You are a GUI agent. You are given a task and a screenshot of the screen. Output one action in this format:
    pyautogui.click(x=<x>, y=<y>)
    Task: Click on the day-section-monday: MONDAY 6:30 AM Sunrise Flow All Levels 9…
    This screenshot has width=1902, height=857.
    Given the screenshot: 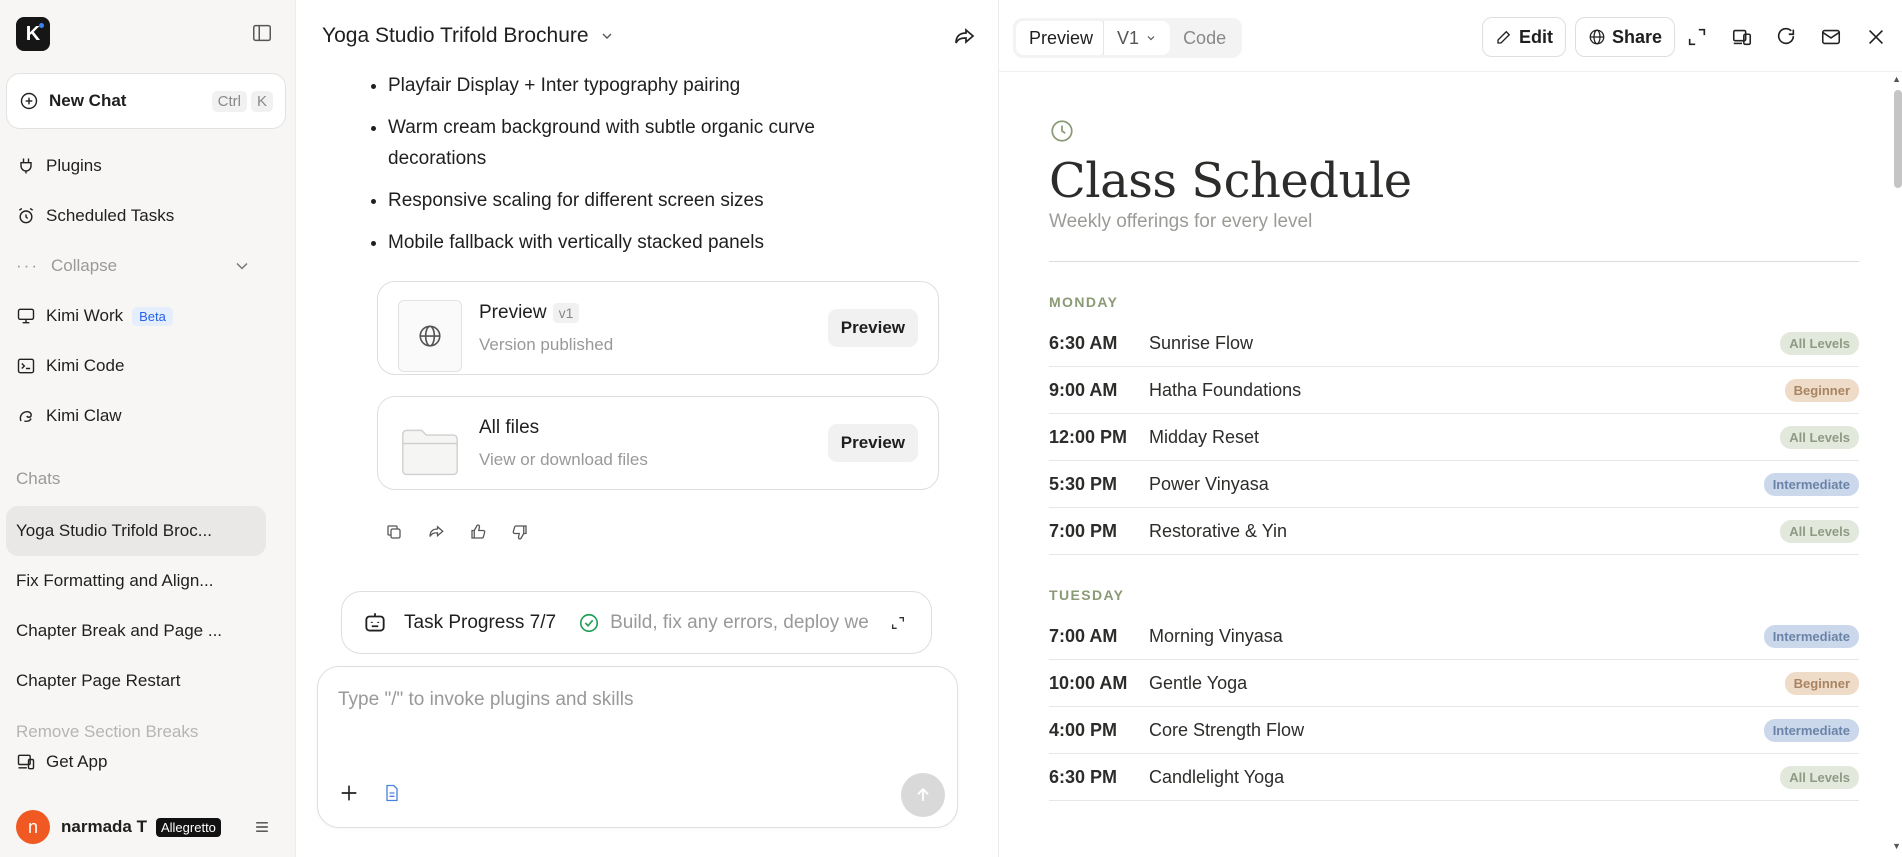 What is the action you would take?
    pyautogui.click(x=1454, y=424)
    